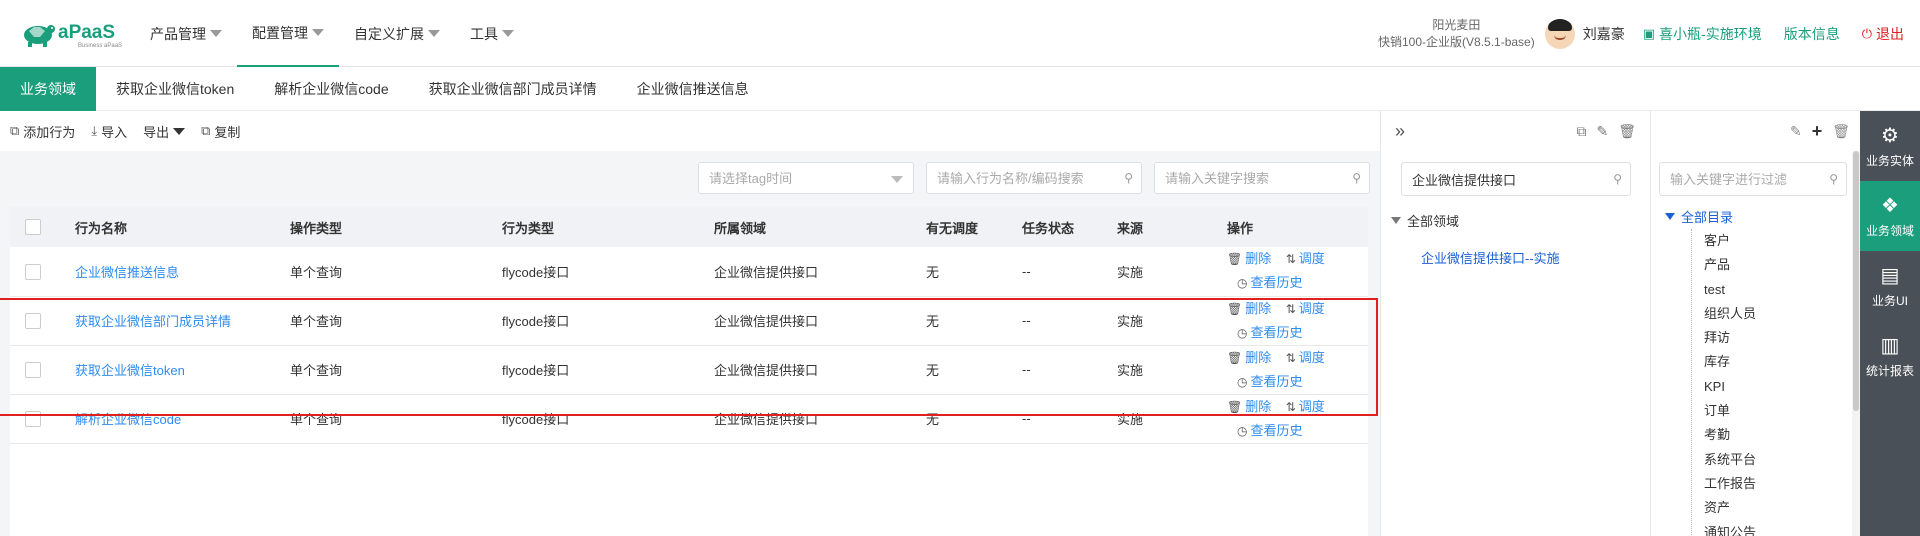 The width and height of the screenshot is (1920, 536). Describe the element at coordinates (1475, 220) in the screenshot. I see `domain-tree-root: 全部领域` at that location.